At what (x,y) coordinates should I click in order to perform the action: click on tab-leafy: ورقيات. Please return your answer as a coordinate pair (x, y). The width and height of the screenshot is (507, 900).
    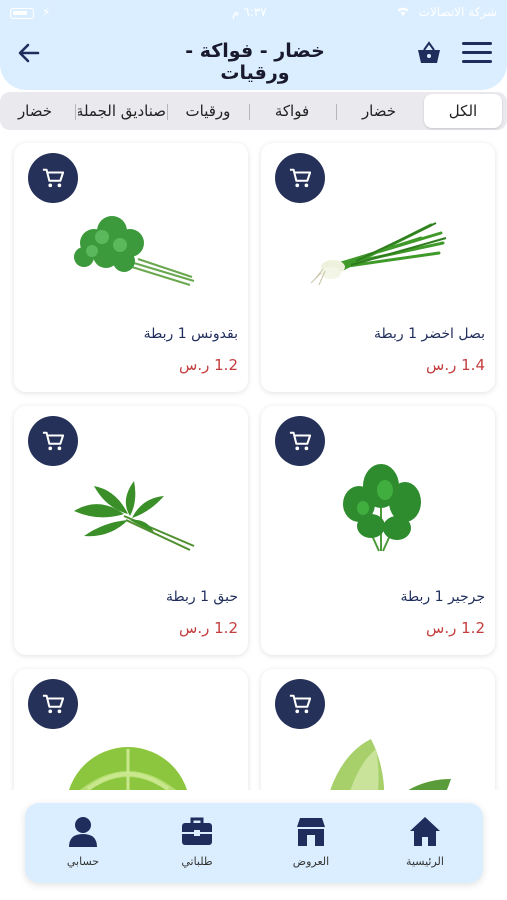
    Looking at the image, I should click on (208, 111).